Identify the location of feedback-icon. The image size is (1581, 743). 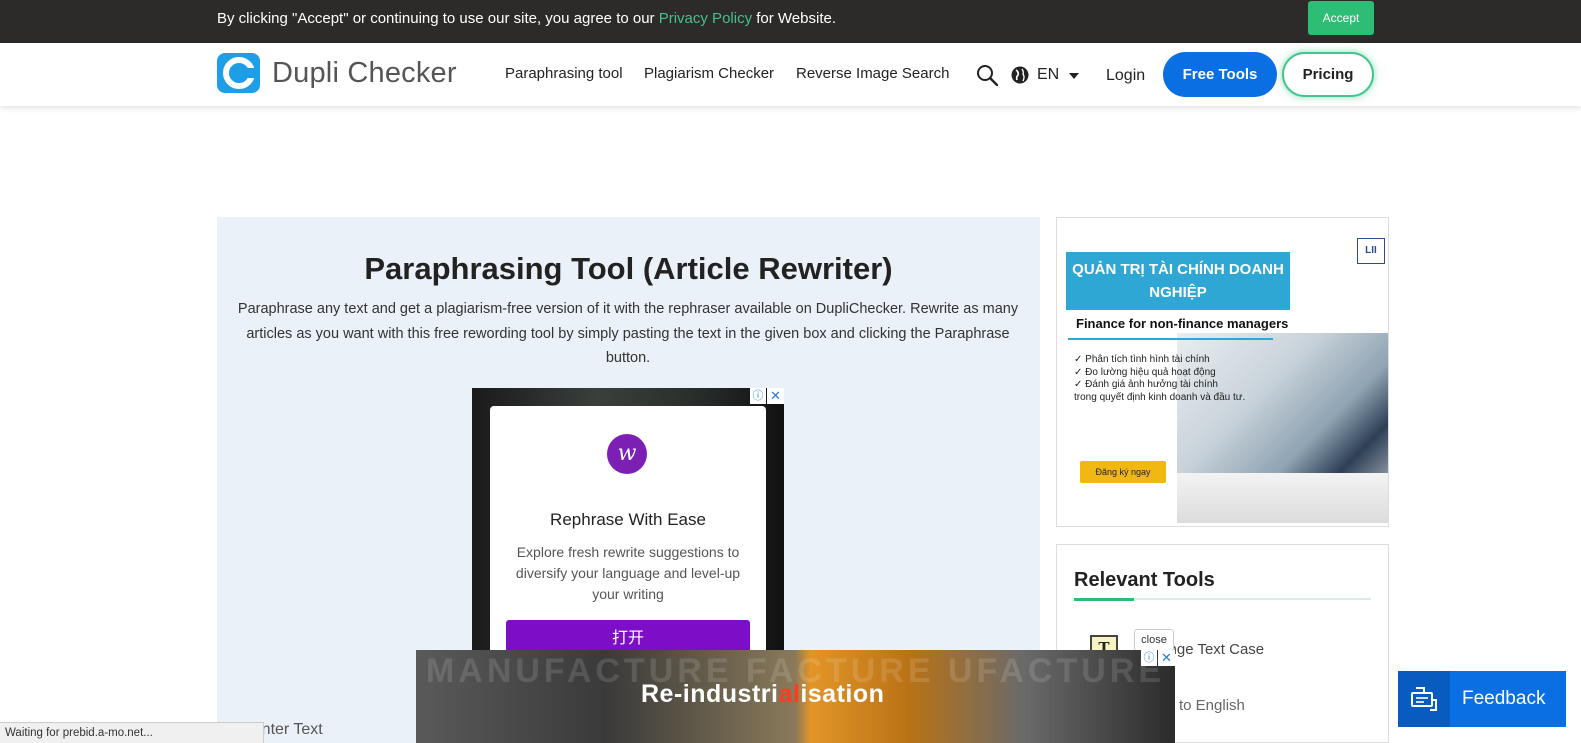
(1424, 699).